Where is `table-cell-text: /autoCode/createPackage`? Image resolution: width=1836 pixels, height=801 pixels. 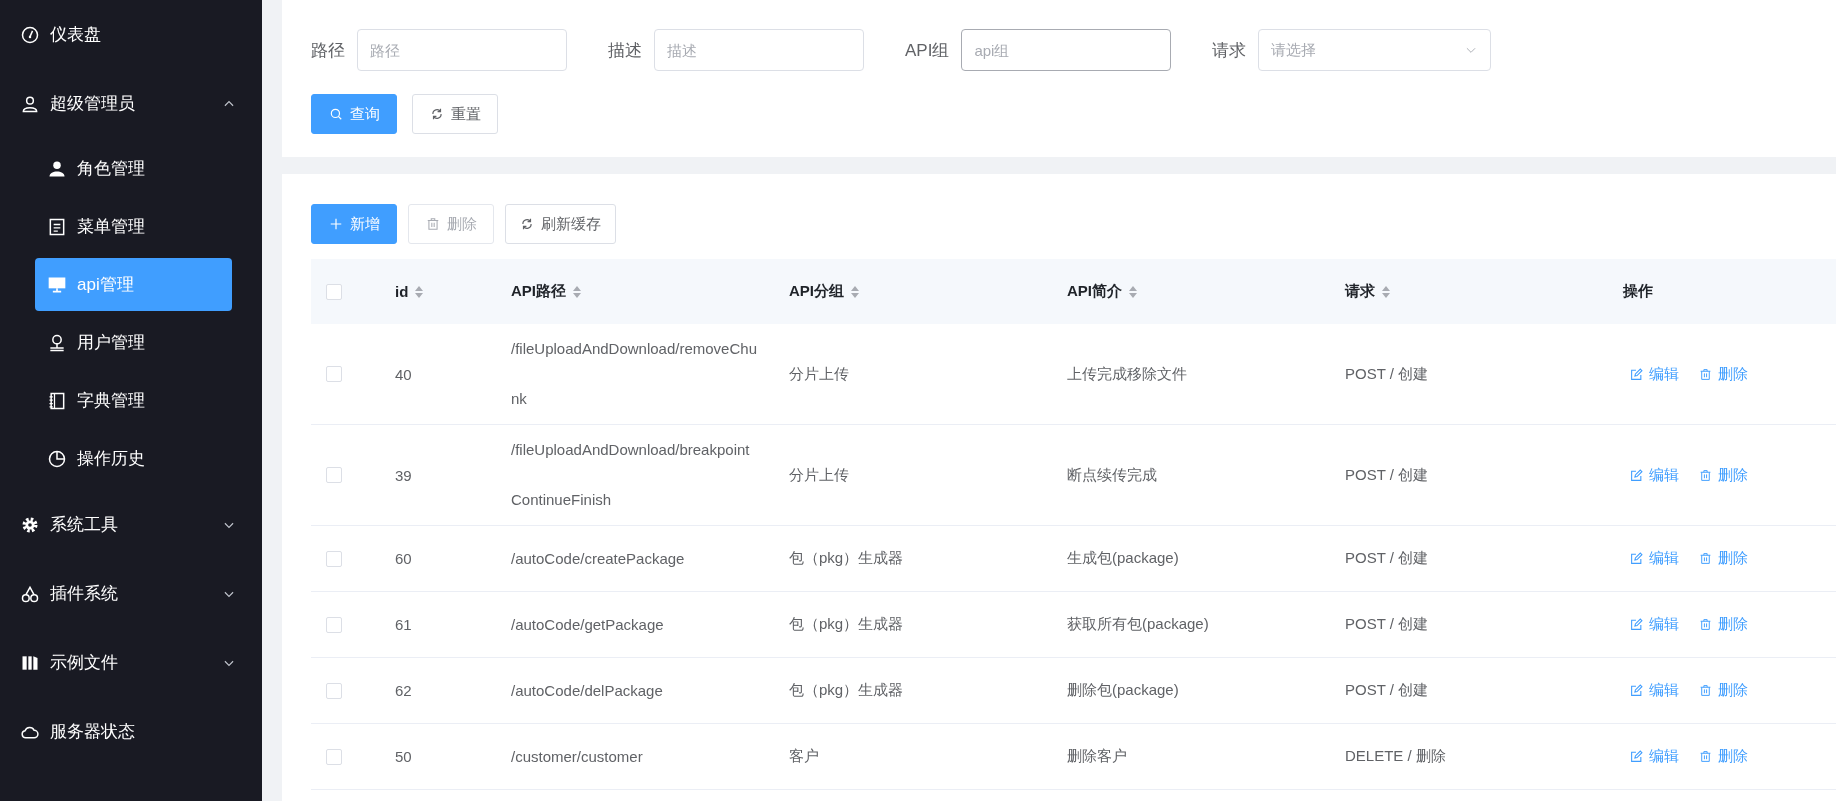 table-cell-text: /autoCode/createPackage is located at coordinates (598, 558).